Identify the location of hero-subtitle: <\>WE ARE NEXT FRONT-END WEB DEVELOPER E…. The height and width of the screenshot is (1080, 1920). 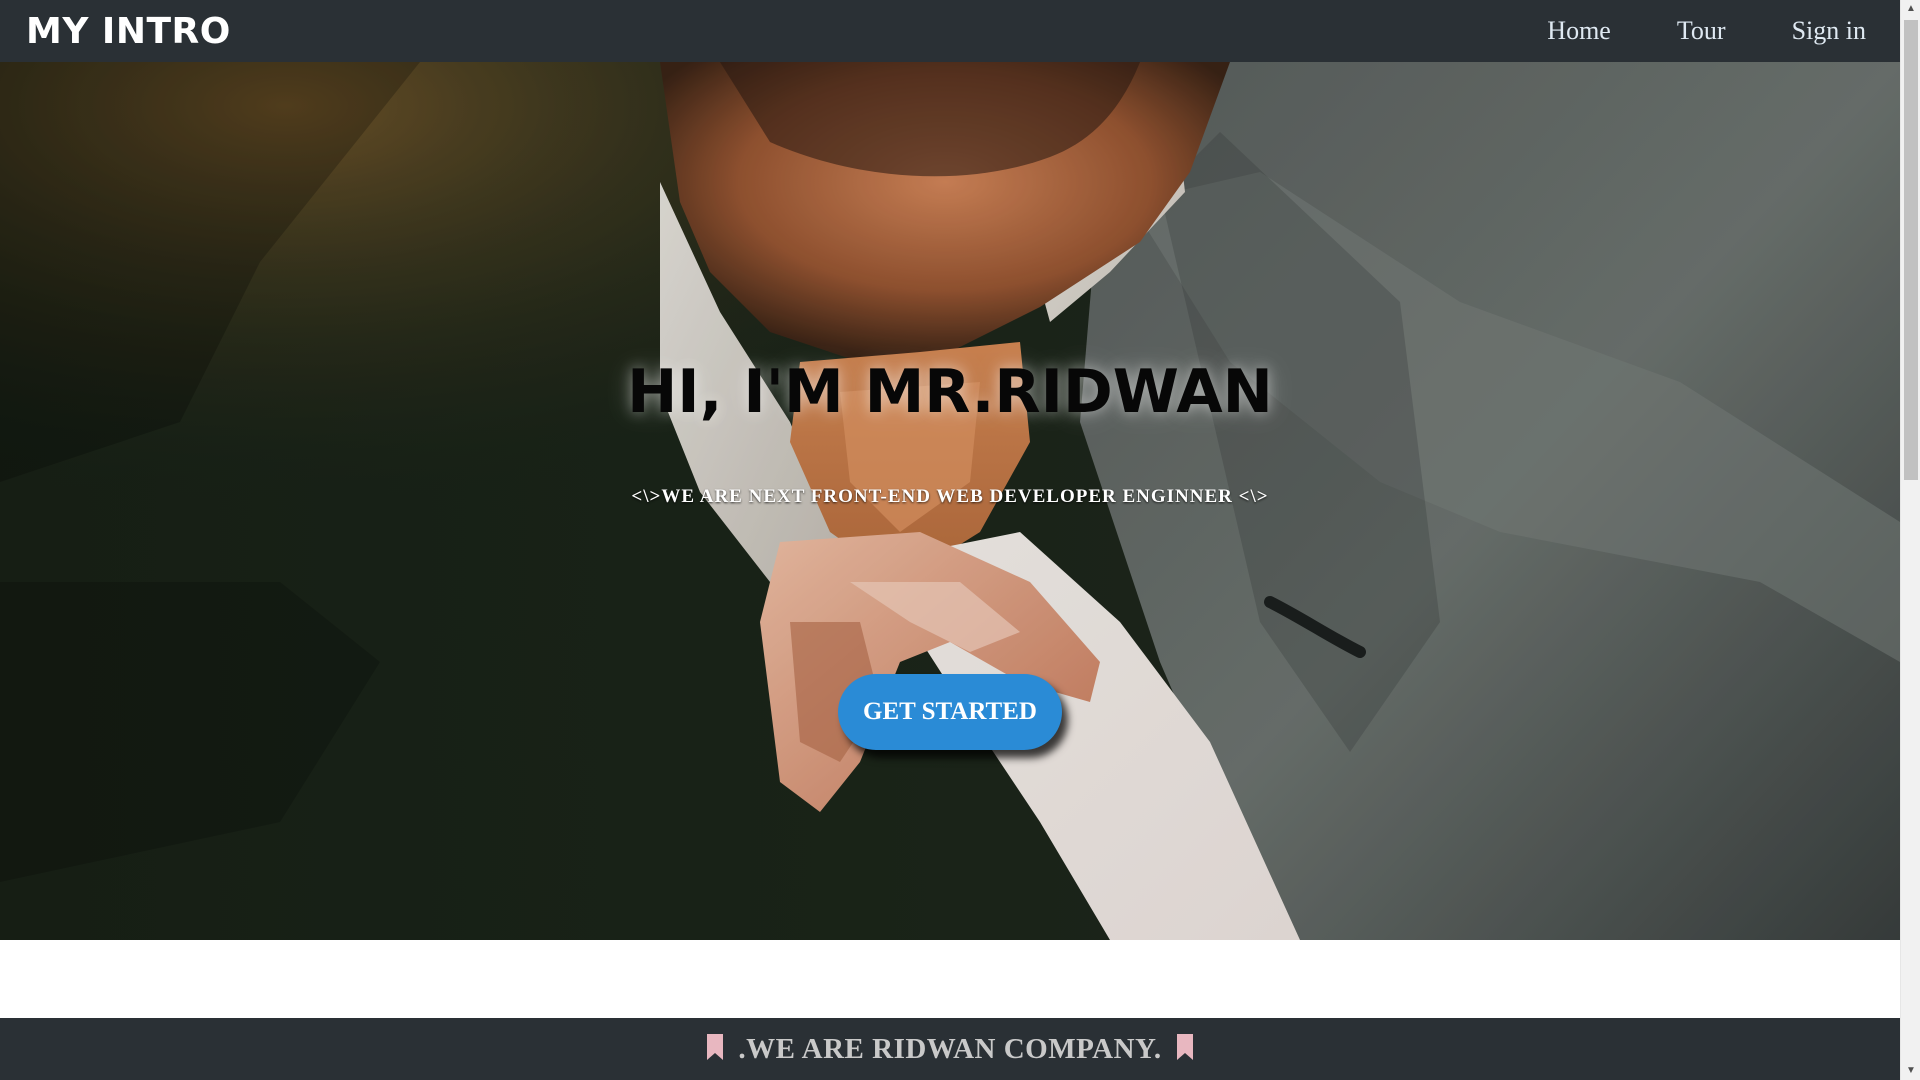
(950, 496).